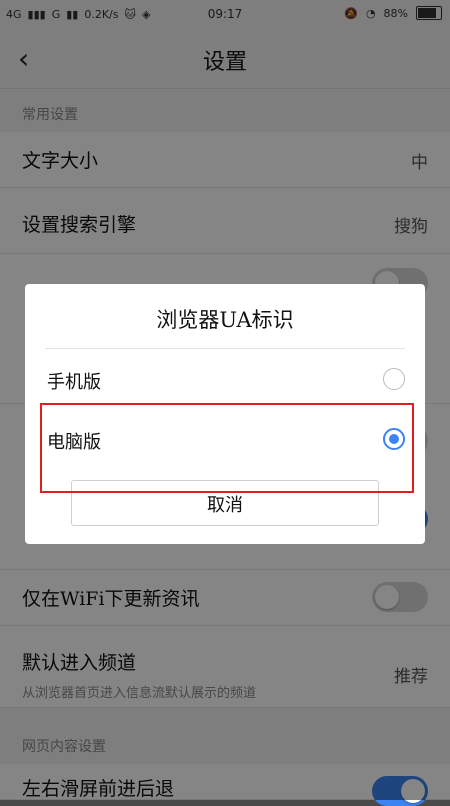 The width and height of the screenshot is (450, 806). What do you see at coordinates (225, 505) in the screenshot?
I see `cancel-button-label: 取消` at bounding box center [225, 505].